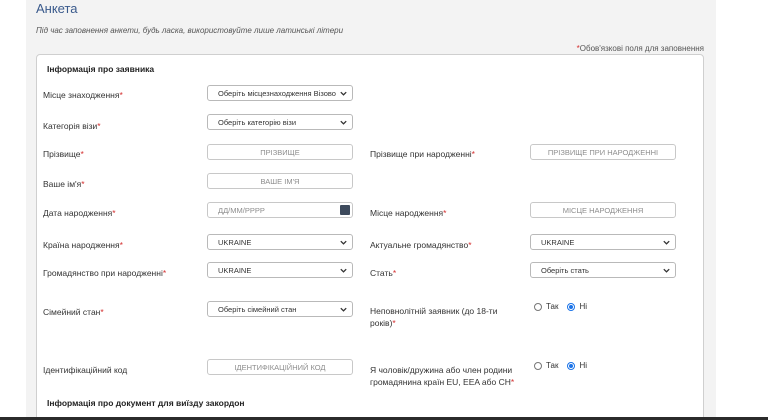 Image resolution: width=768 pixels, height=420 pixels. What do you see at coordinates (63, 154) in the screenshot?
I see `surname-label: Прізвище*` at bounding box center [63, 154].